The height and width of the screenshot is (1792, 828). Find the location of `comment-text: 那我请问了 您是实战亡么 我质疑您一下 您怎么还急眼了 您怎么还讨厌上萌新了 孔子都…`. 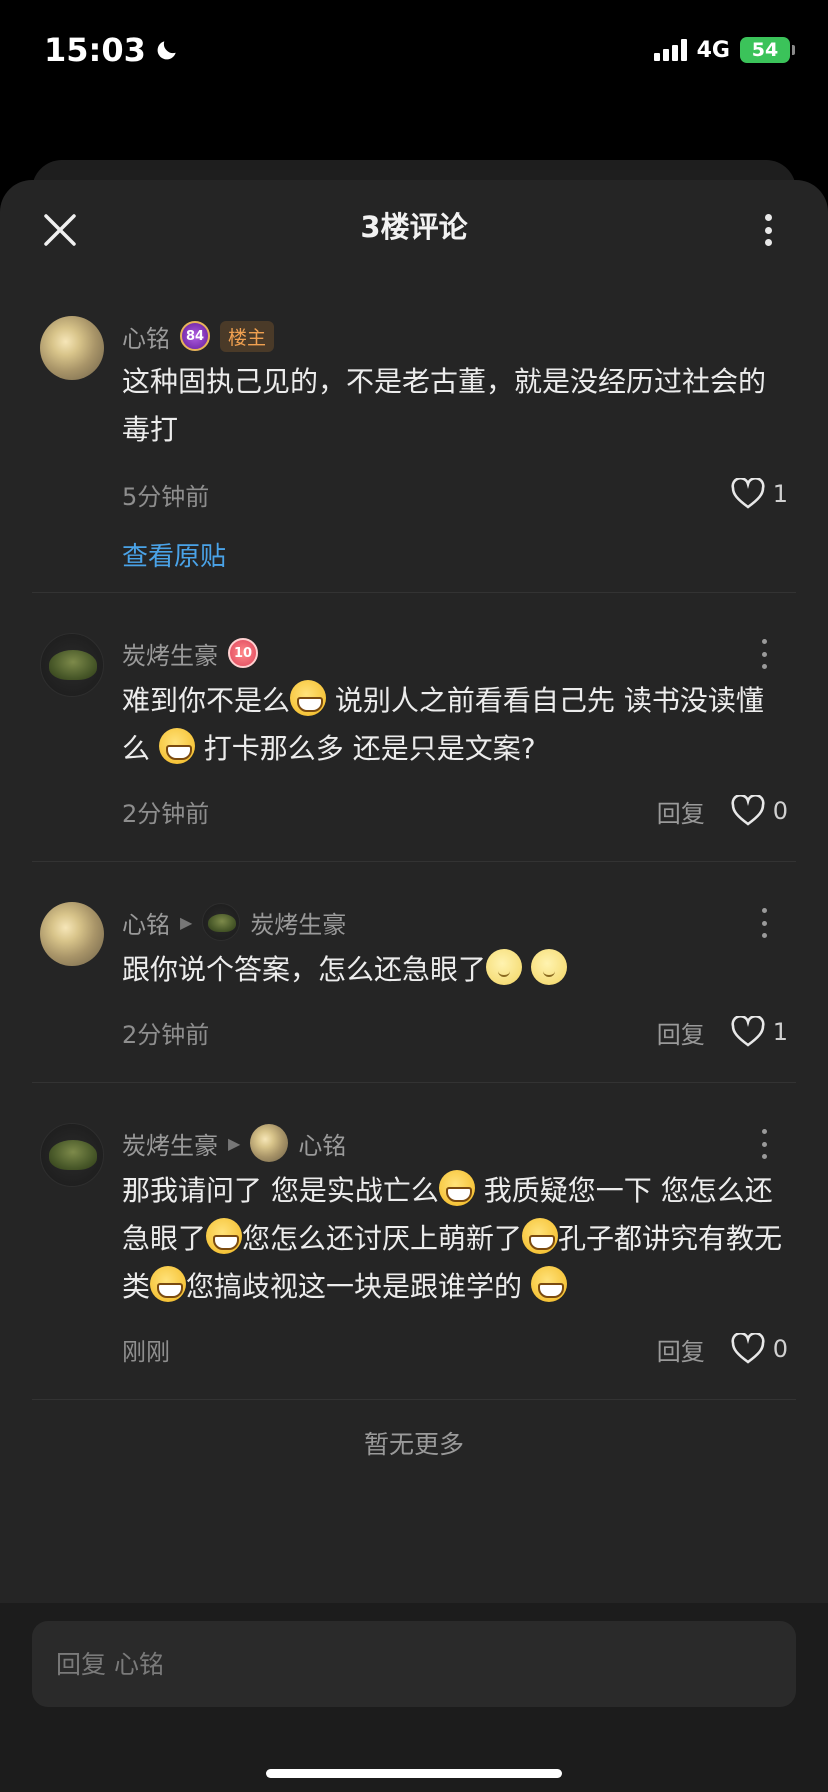

comment-text: 那我请问了 您是实战亡么 我质疑您一下 您怎么还急眼了 您怎么还讨厌上萌新了 孔子都… is located at coordinates (455, 1239).